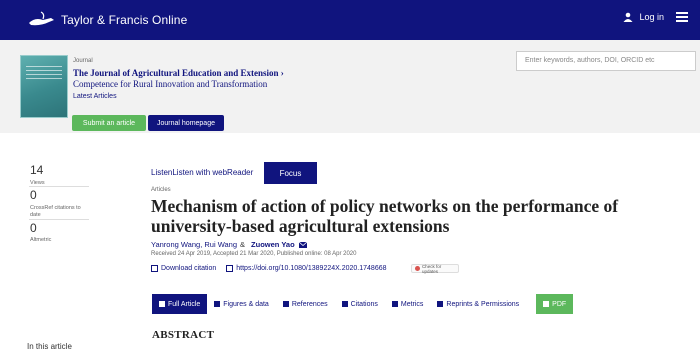  What do you see at coordinates (55, 211) in the screenshot?
I see `crossref-label: CrossRef citations to date` at bounding box center [55, 211].